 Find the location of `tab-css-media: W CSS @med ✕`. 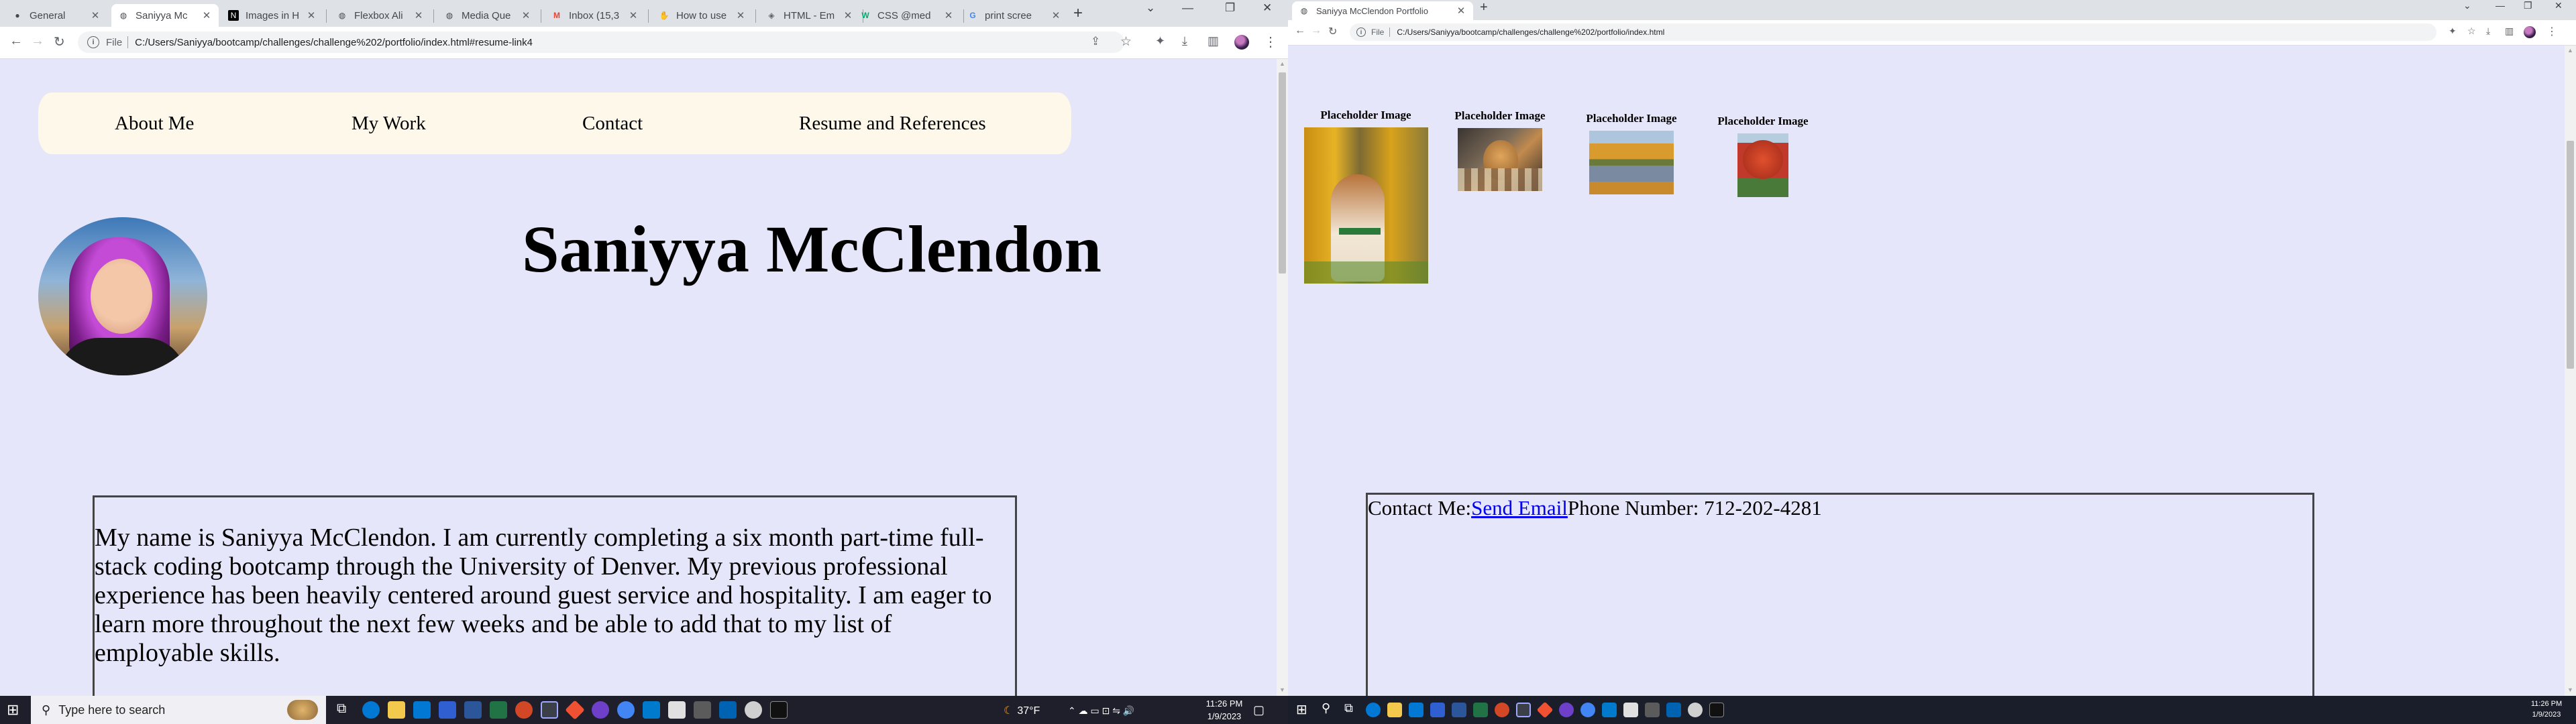

tab-css-media: W CSS @med ✕ is located at coordinates (907, 15).